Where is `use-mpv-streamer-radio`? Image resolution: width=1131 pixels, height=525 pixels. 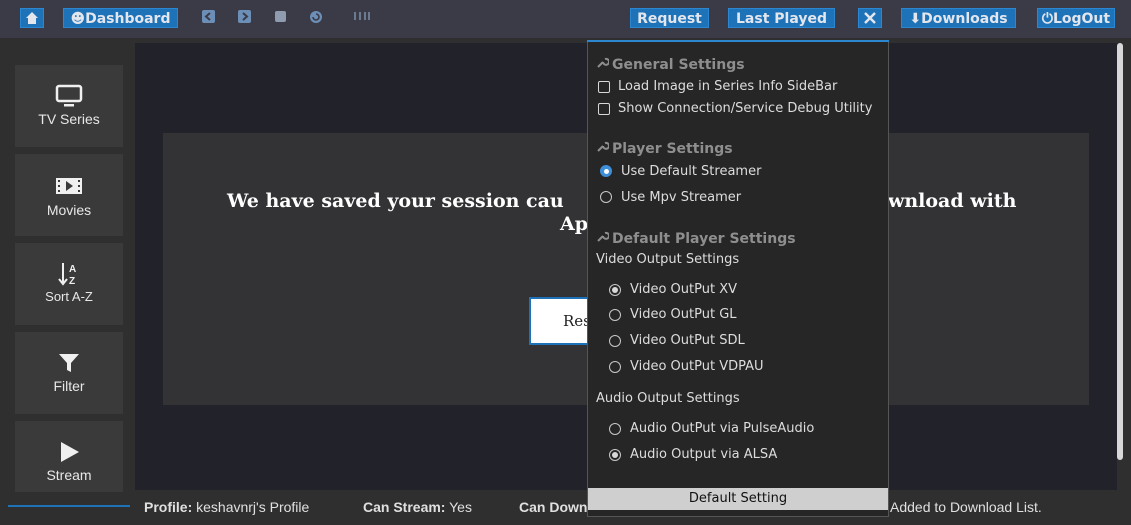 use-mpv-streamer-radio is located at coordinates (606, 197).